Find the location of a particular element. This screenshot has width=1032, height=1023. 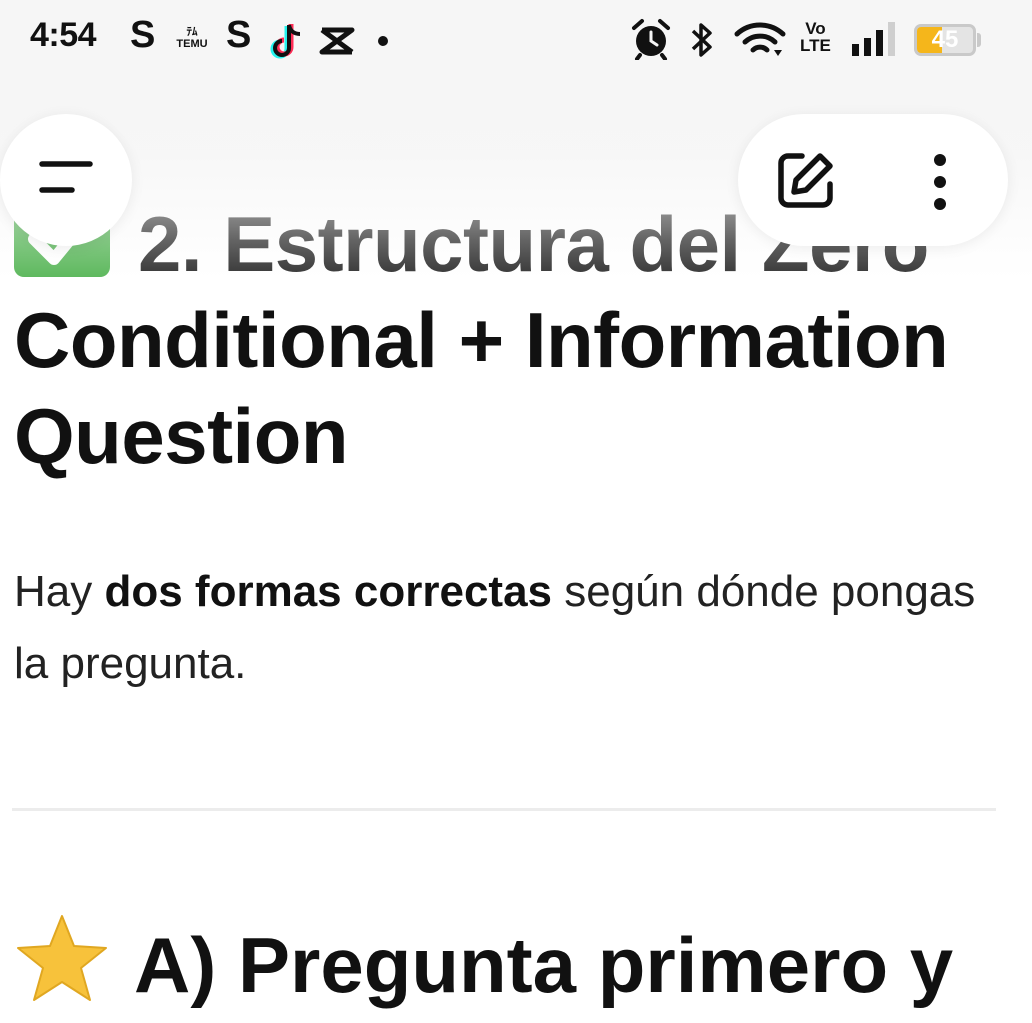

subsection-heading: A) Pregunta primero y is located at coordinates (519, 962).